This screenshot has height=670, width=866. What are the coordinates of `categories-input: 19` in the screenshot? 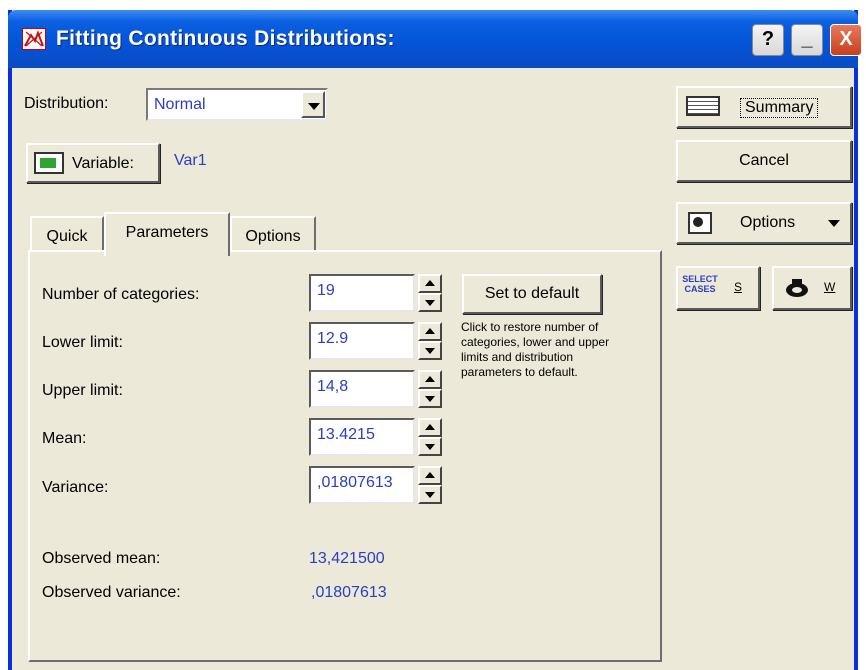 It's located at (362, 293).